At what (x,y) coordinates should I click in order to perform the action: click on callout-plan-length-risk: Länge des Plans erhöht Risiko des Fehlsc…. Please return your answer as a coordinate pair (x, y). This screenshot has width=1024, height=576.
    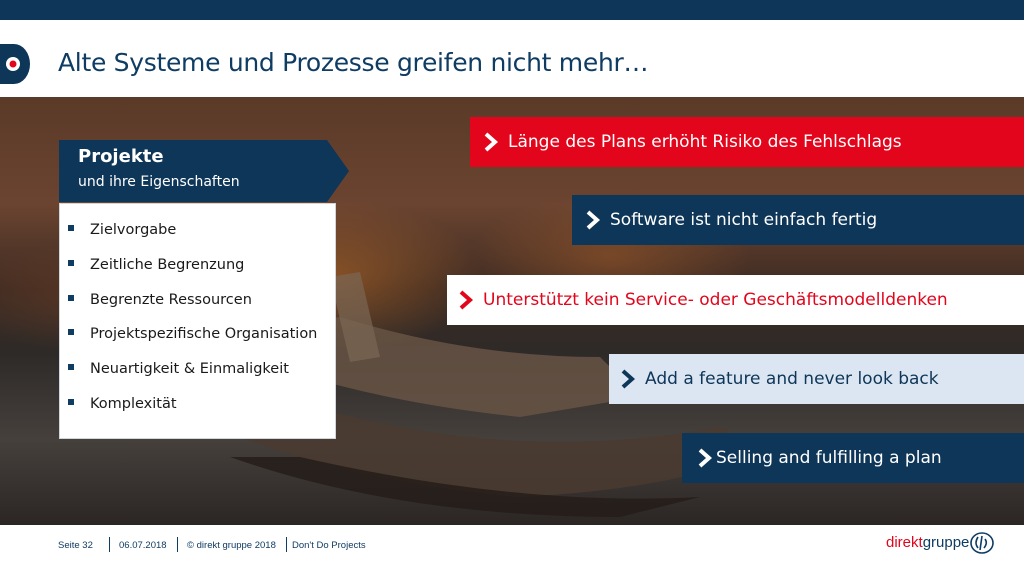
    Looking at the image, I should click on (747, 142).